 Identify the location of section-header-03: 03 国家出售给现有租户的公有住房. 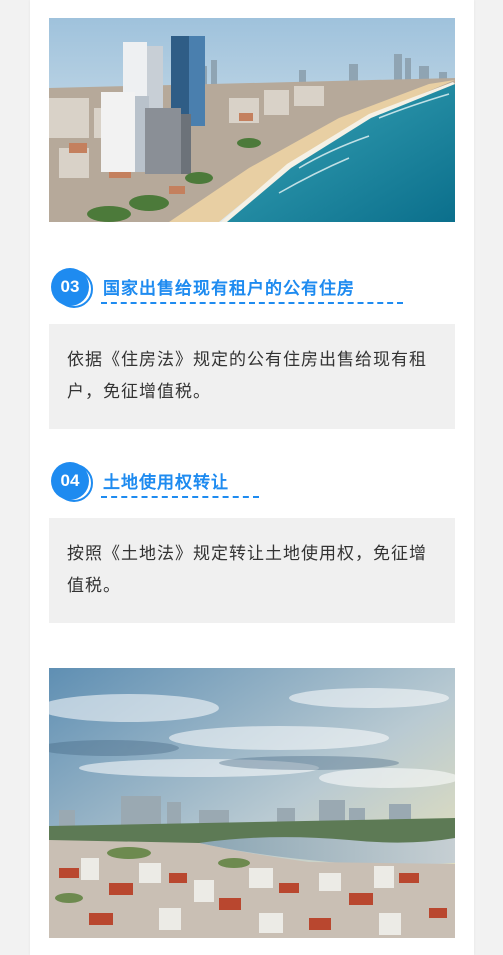
(239, 289).